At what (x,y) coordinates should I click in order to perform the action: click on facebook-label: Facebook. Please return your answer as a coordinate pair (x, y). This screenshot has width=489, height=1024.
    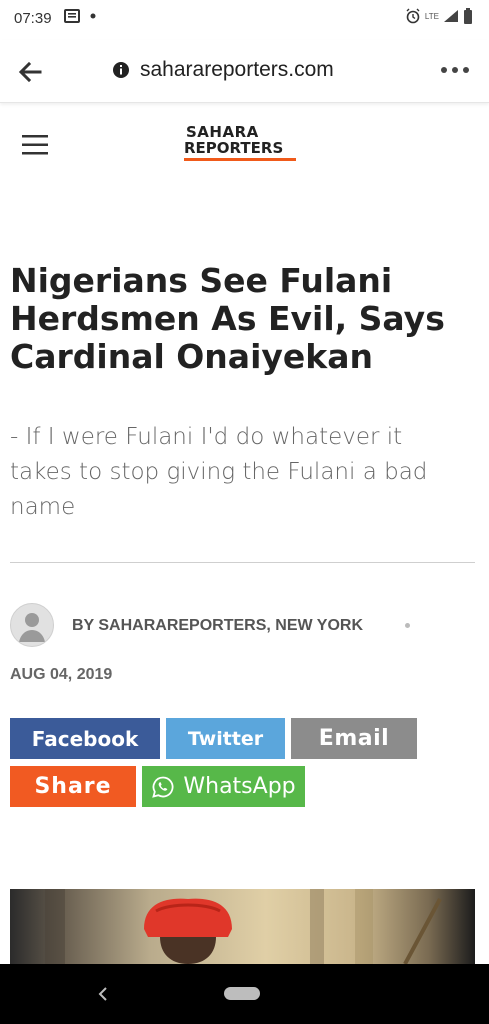
    Looking at the image, I should click on (85, 738).